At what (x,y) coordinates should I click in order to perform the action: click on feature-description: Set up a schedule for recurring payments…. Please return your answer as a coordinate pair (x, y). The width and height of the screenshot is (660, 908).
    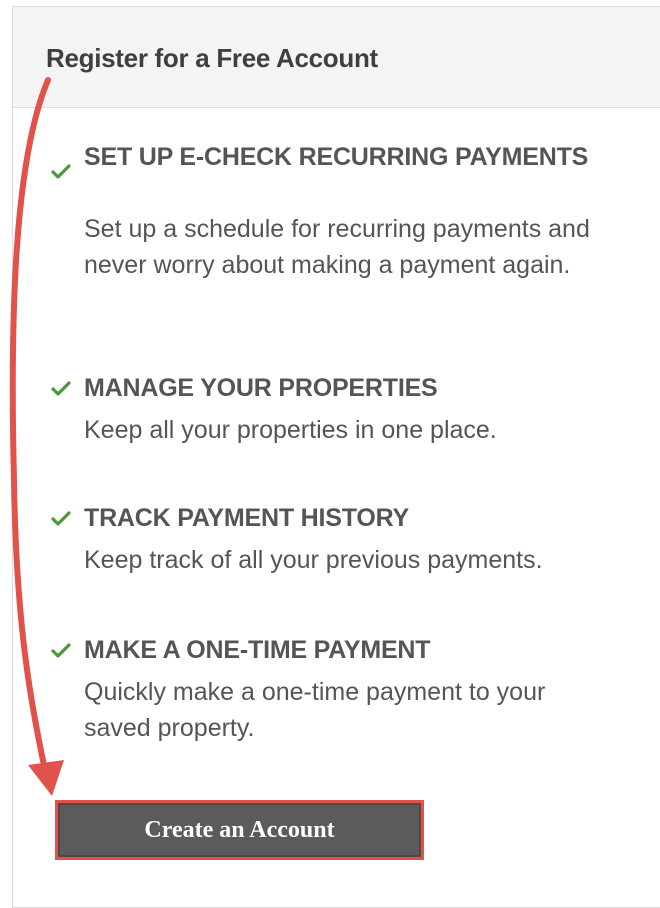
    Looking at the image, I should click on (337, 247).